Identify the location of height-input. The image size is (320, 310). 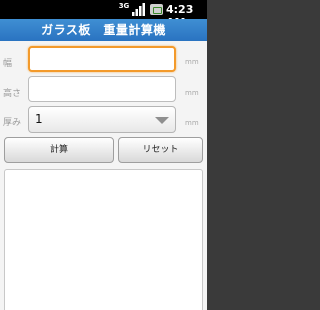
(102, 89).